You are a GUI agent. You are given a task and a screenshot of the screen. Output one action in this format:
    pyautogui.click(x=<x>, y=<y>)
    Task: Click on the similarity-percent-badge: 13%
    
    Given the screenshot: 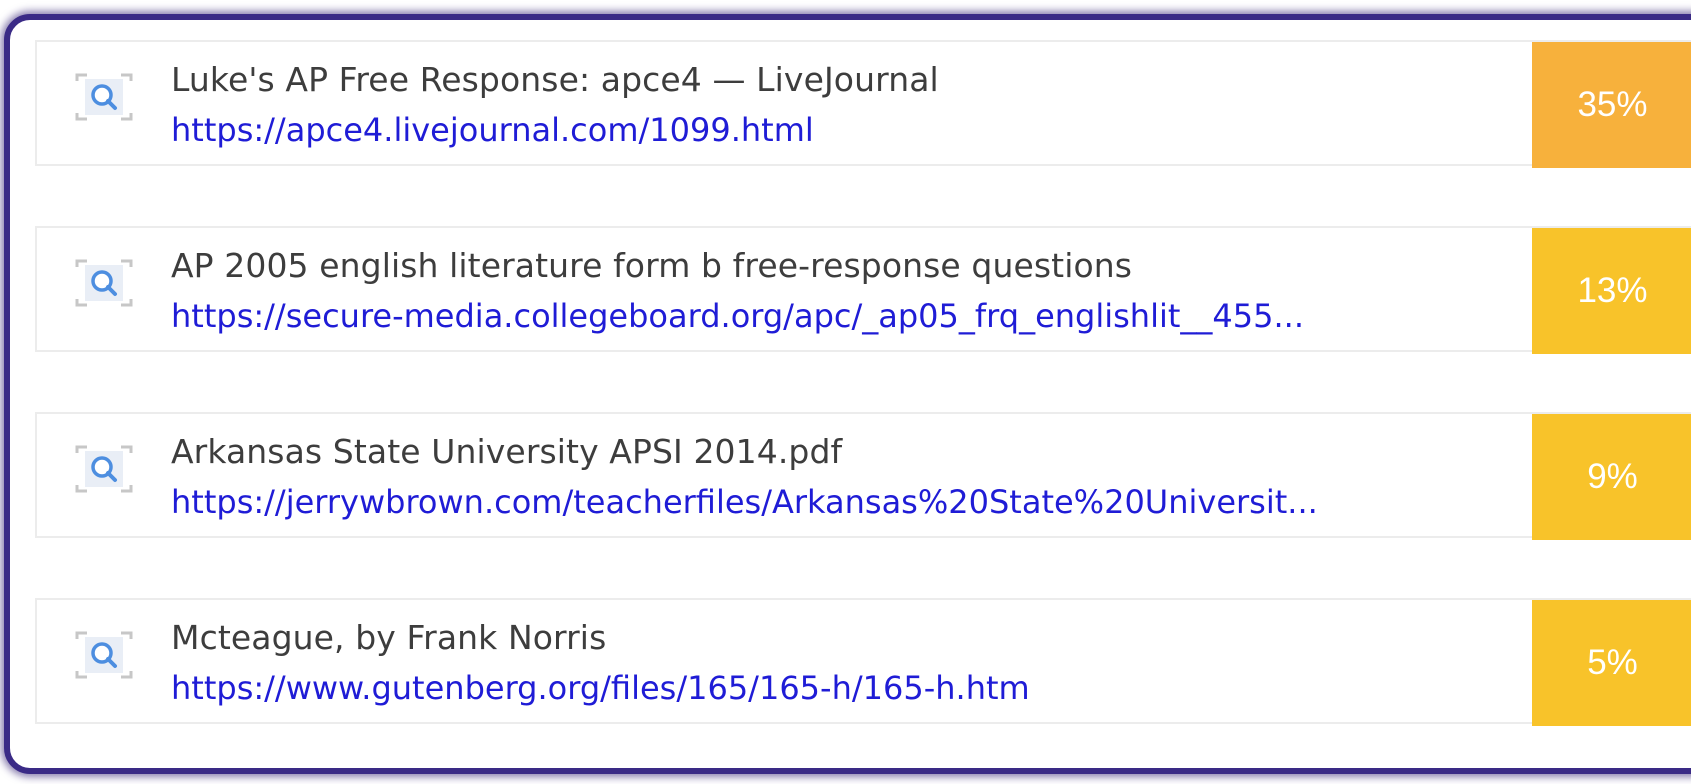 What is the action you would take?
    pyautogui.click(x=1611, y=291)
    